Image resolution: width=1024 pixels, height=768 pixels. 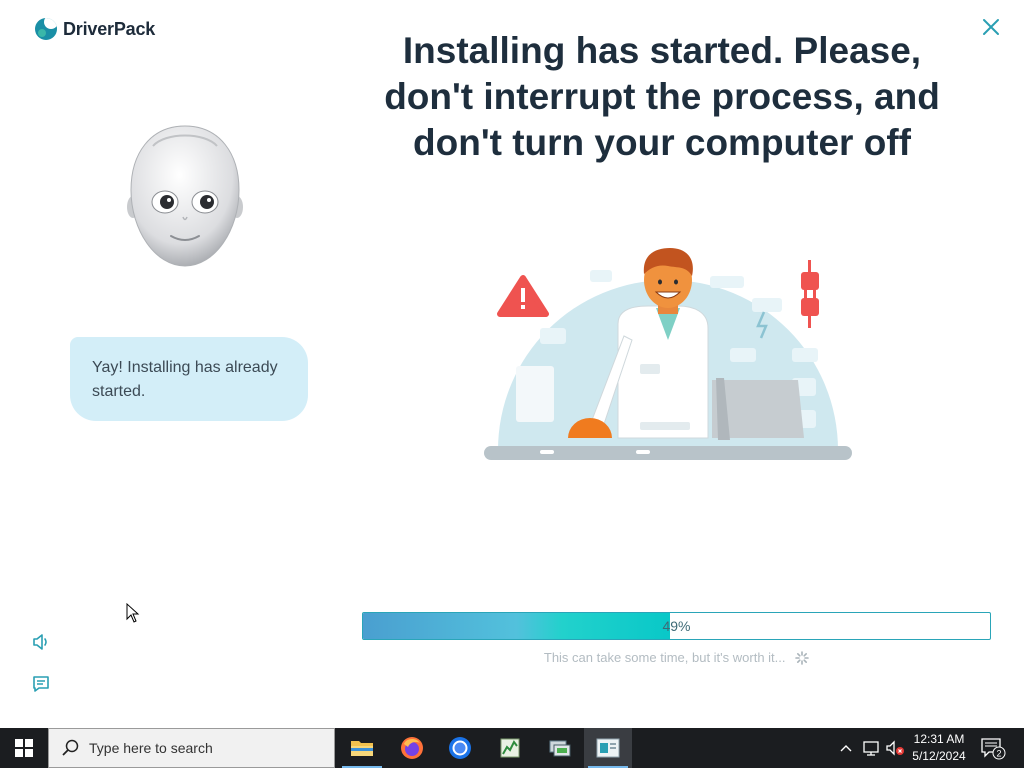 I want to click on taskbar-clock: 12:31 AM 5/12/2024, so click(x=939, y=748).